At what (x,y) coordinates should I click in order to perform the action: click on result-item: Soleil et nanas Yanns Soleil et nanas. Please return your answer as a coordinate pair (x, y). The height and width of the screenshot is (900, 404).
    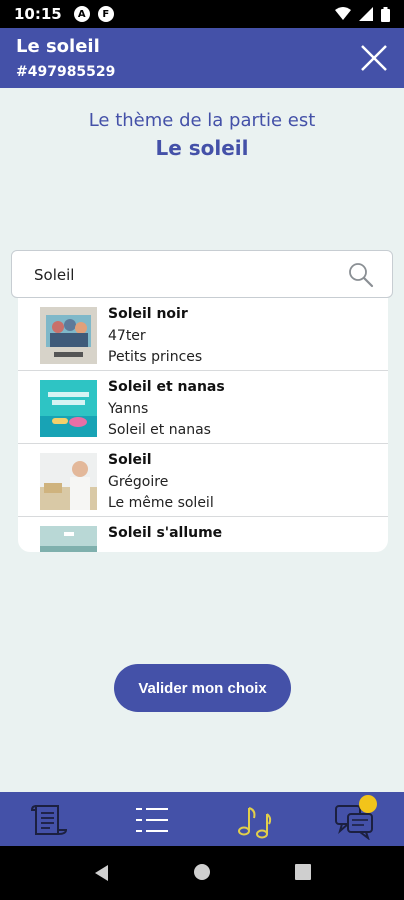
    Looking at the image, I should click on (203, 407).